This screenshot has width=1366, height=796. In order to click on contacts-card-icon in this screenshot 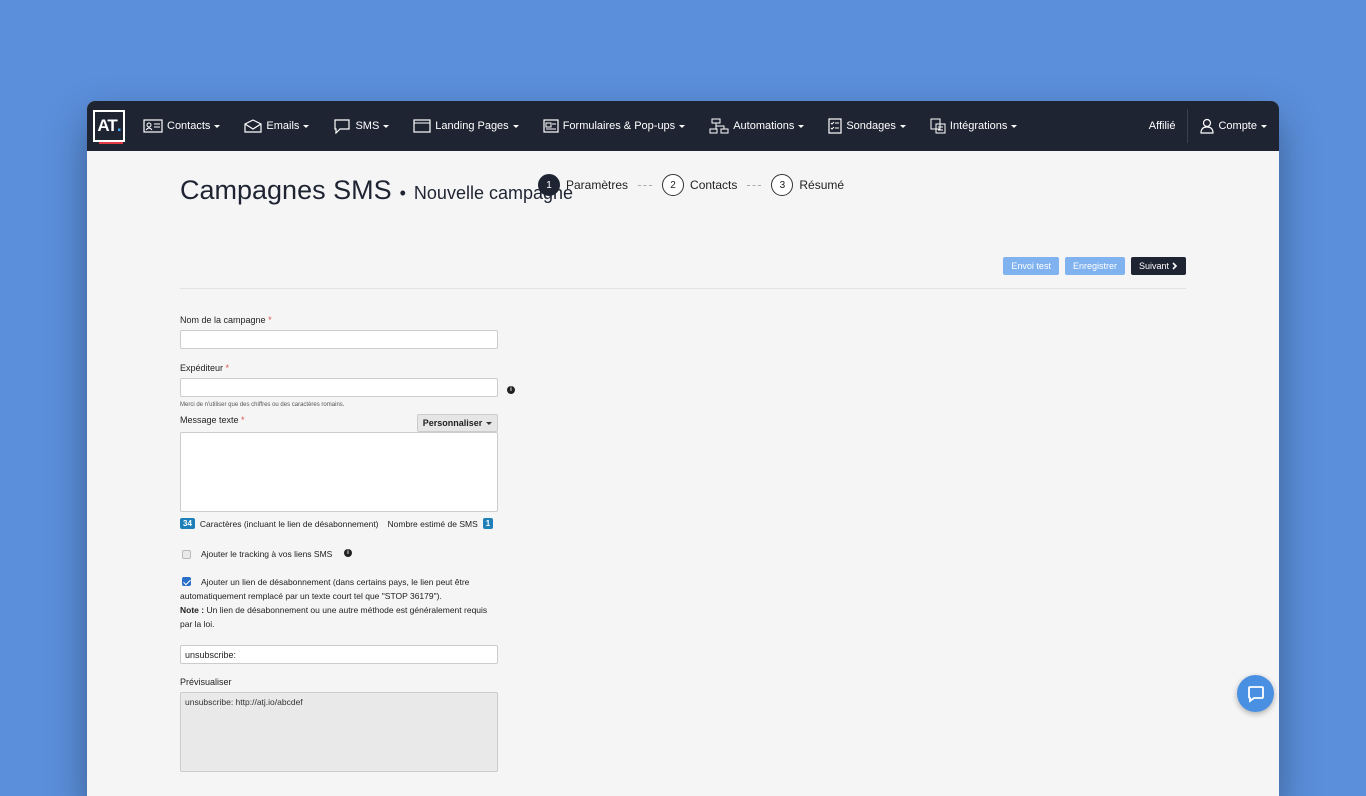, I will do `click(153, 126)`.